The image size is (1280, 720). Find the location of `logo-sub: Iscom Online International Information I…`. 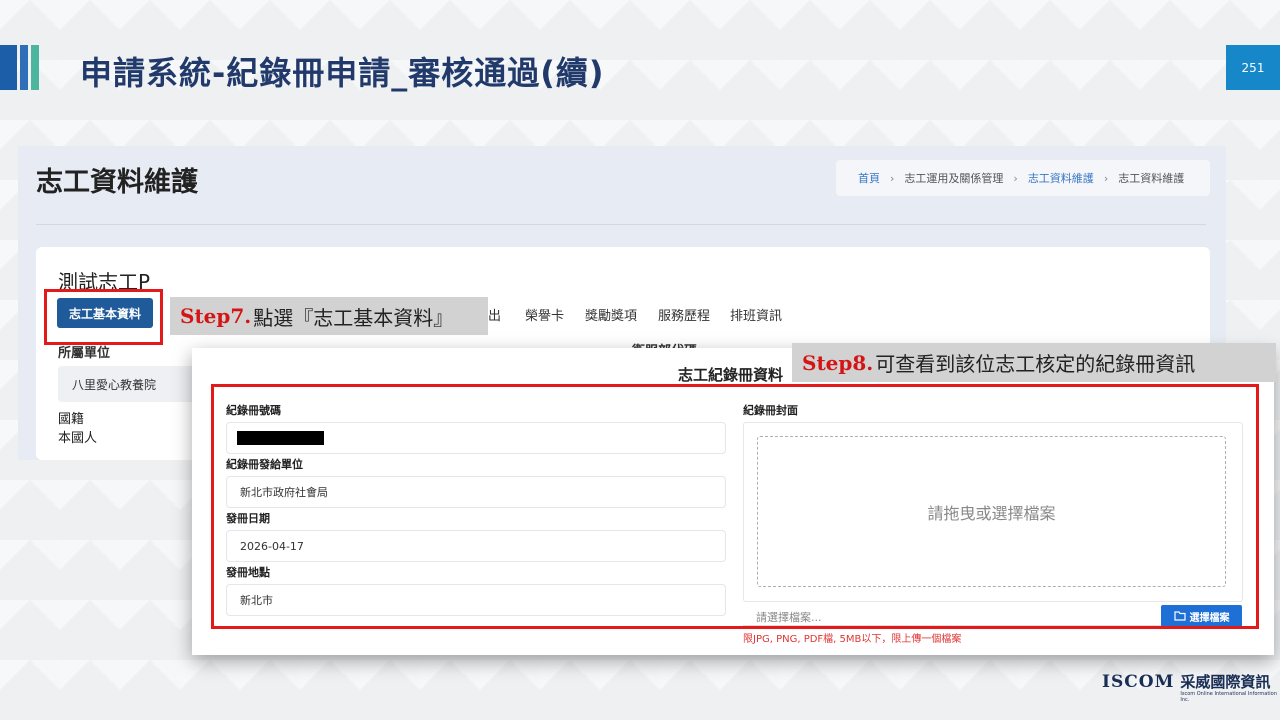

logo-sub: Iscom Online International Information I… is located at coordinates (1228, 697).